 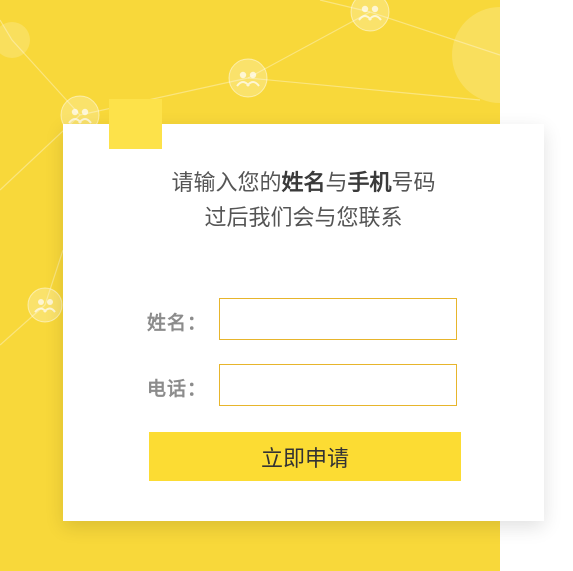 What do you see at coordinates (177, 389) in the screenshot?
I see `phone-label: 电话：` at bounding box center [177, 389].